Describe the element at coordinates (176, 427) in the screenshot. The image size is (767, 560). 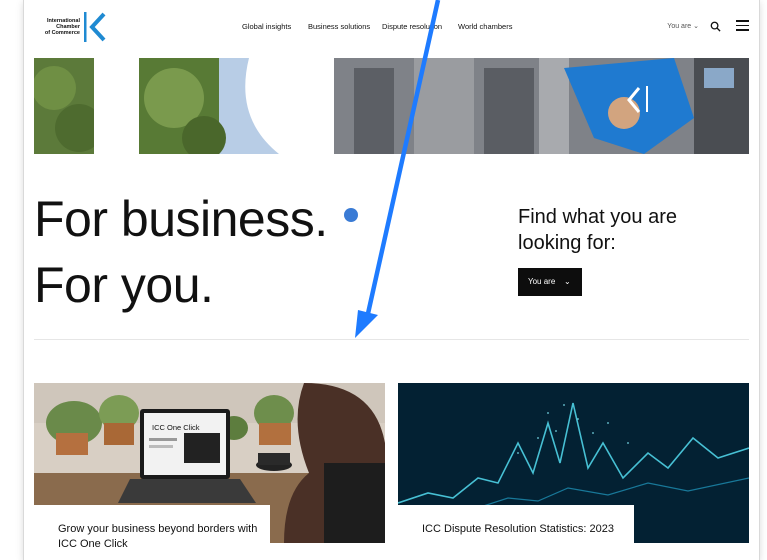
I see `card-image-label: ICC One Click` at that location.